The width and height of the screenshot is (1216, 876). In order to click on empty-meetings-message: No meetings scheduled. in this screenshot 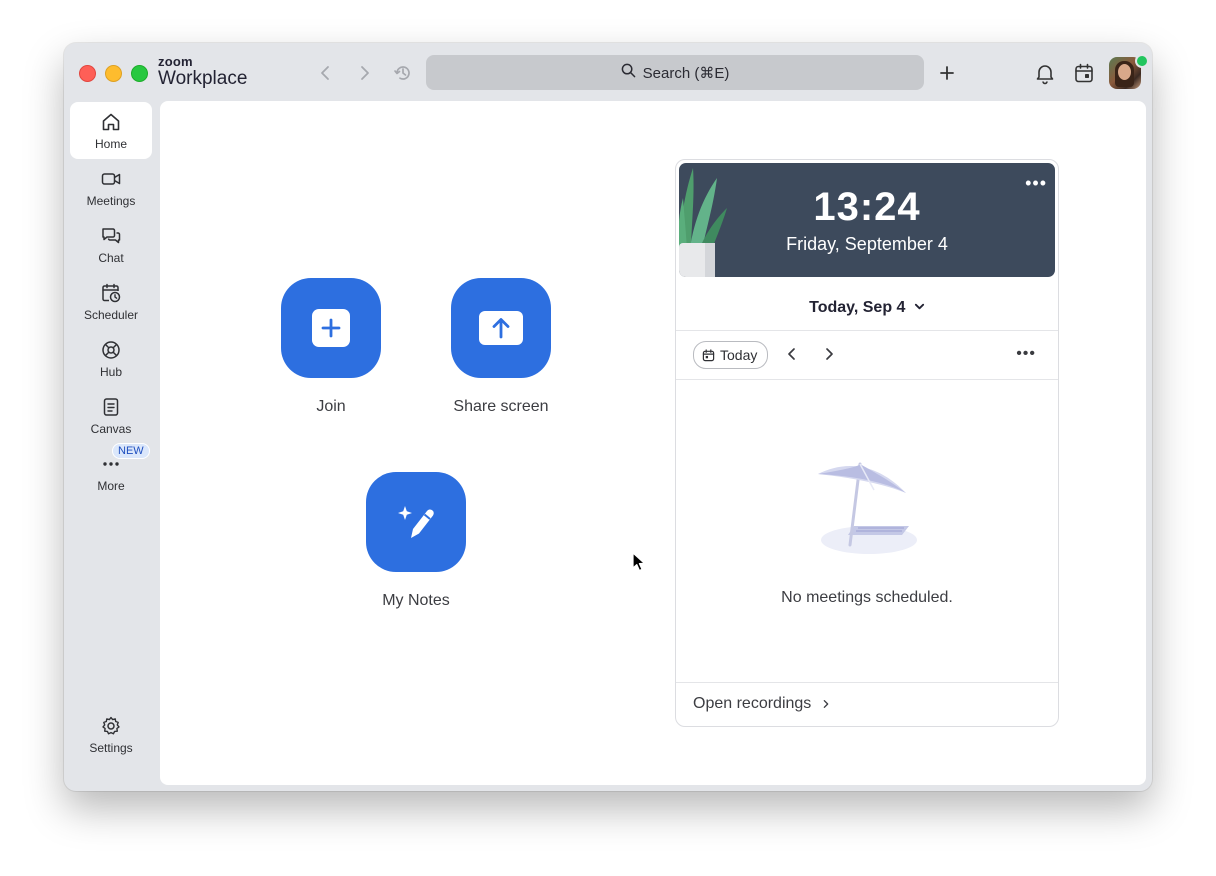, I will do `click(867, 597)`.